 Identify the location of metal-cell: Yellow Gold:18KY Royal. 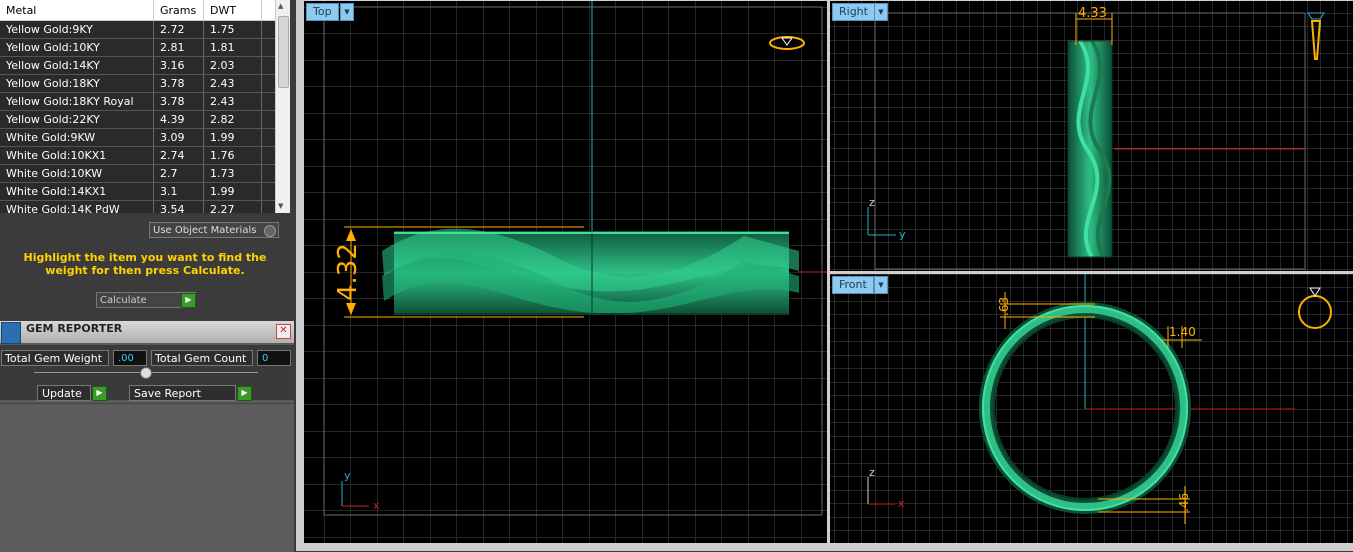
(77, 101).